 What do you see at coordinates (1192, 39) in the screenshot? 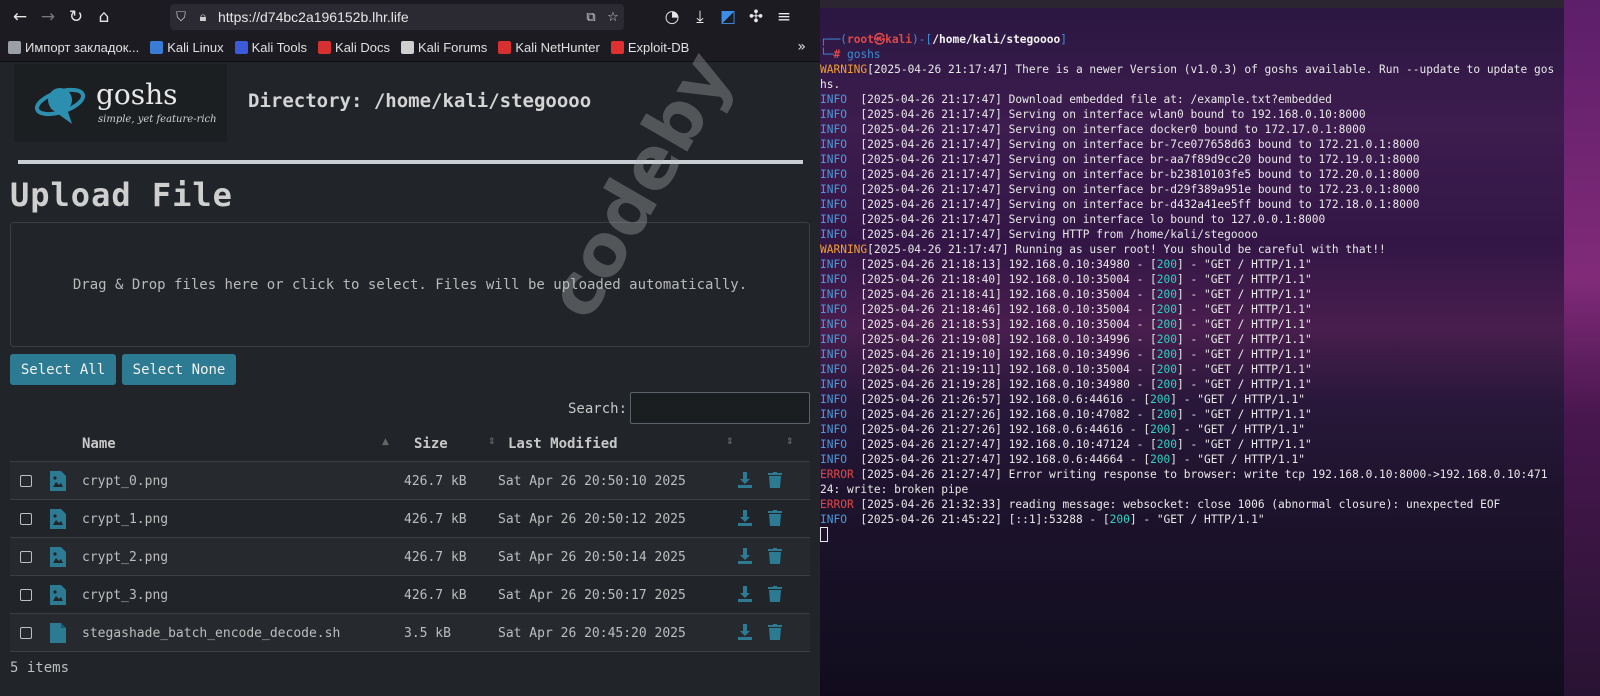
I see `prompt-line: ┌──(root㉿kali)-[/home/kali/stegoooo]` at bounding box center [1192, 39].